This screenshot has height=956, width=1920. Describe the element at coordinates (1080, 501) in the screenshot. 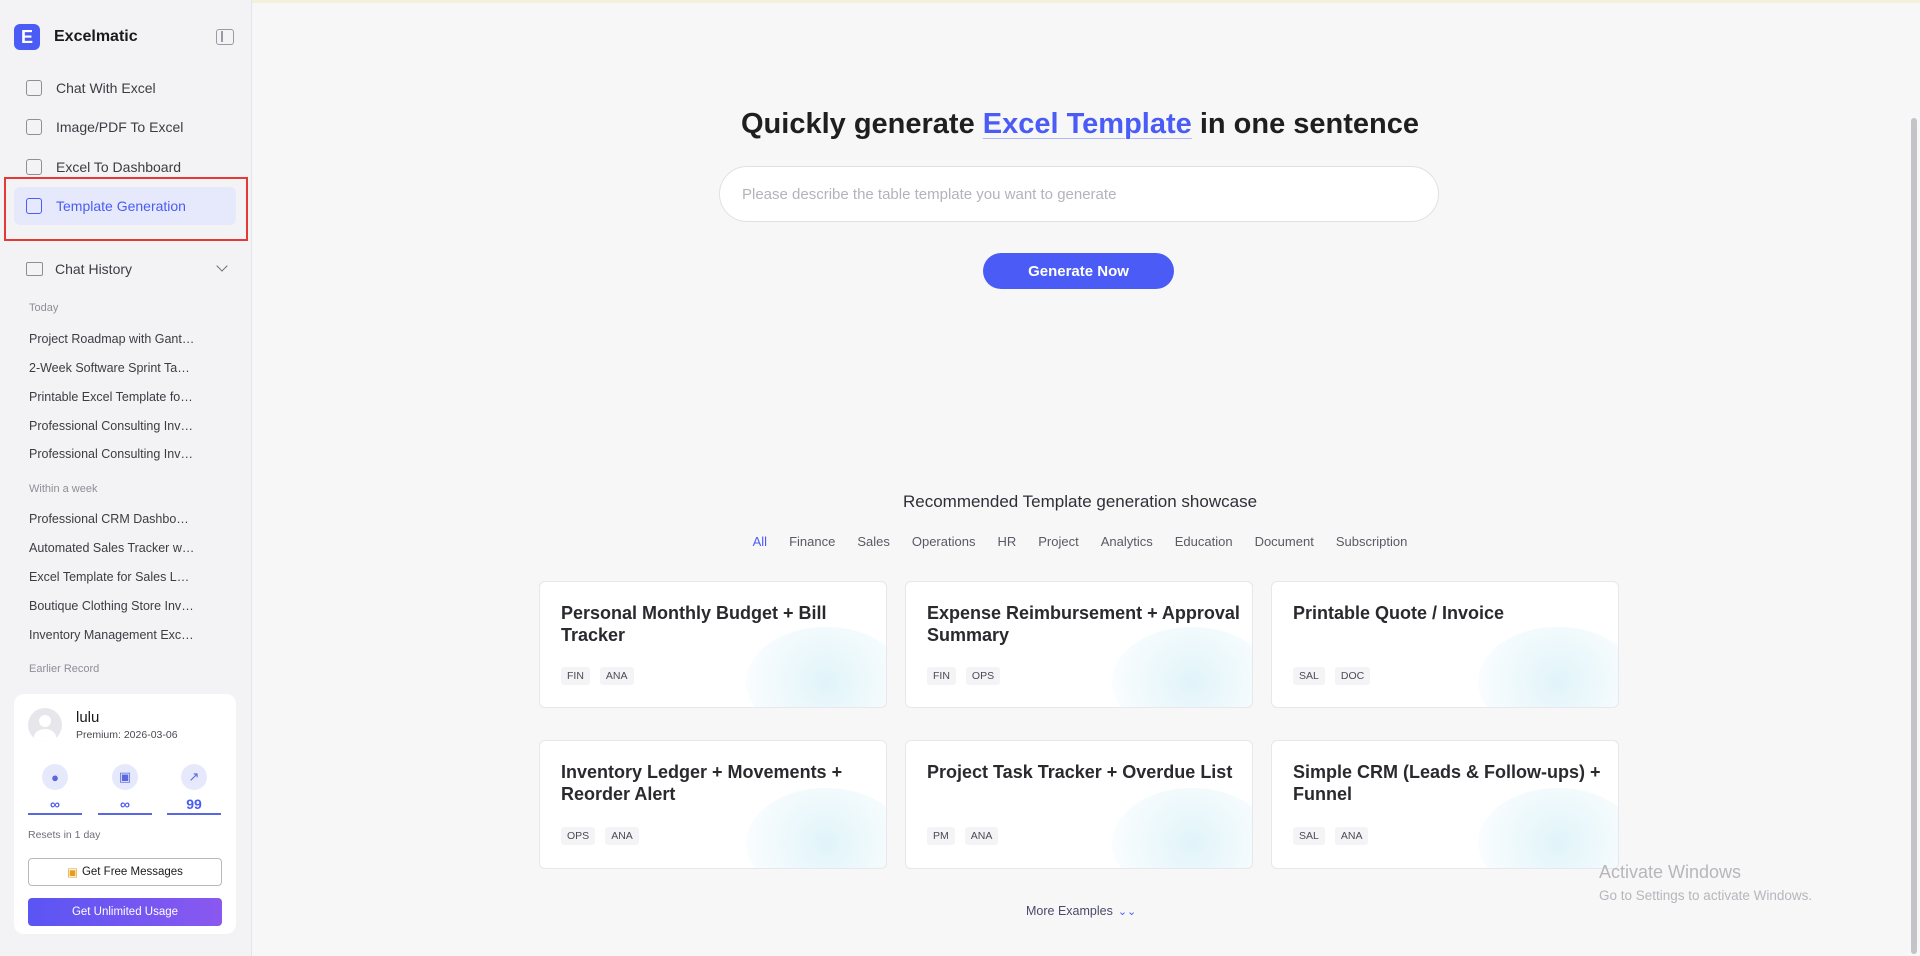

I see `showcase-title: Recommended Template generation showcase` at that location.